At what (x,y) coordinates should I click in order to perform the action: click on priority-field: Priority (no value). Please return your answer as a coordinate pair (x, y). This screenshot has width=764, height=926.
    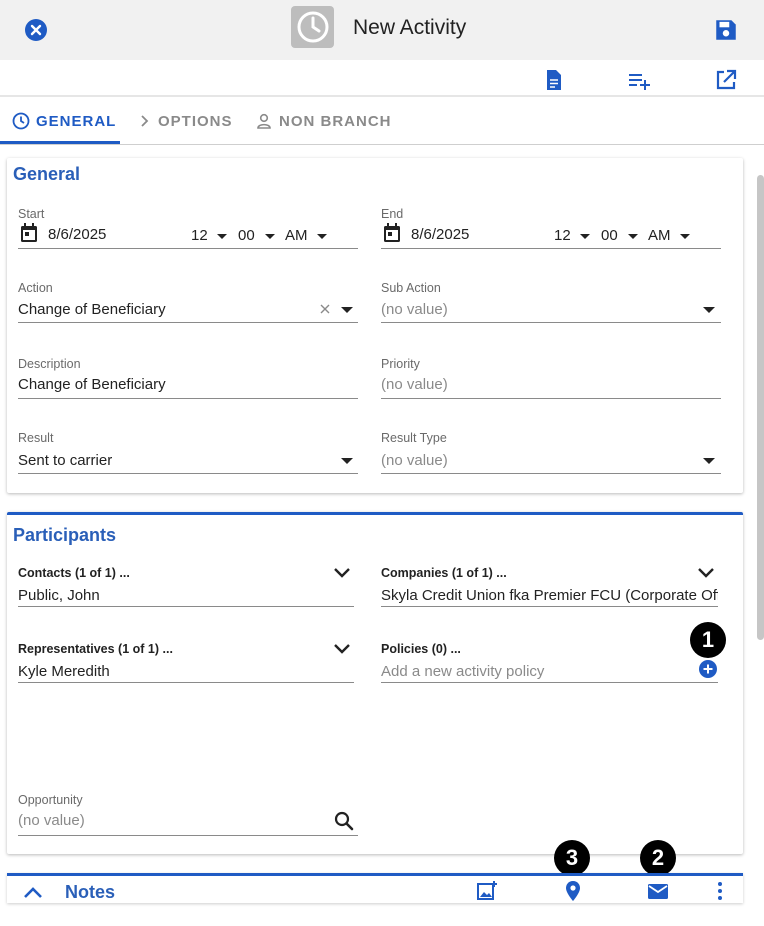
    Looking at the image, I should click on (551, 378).